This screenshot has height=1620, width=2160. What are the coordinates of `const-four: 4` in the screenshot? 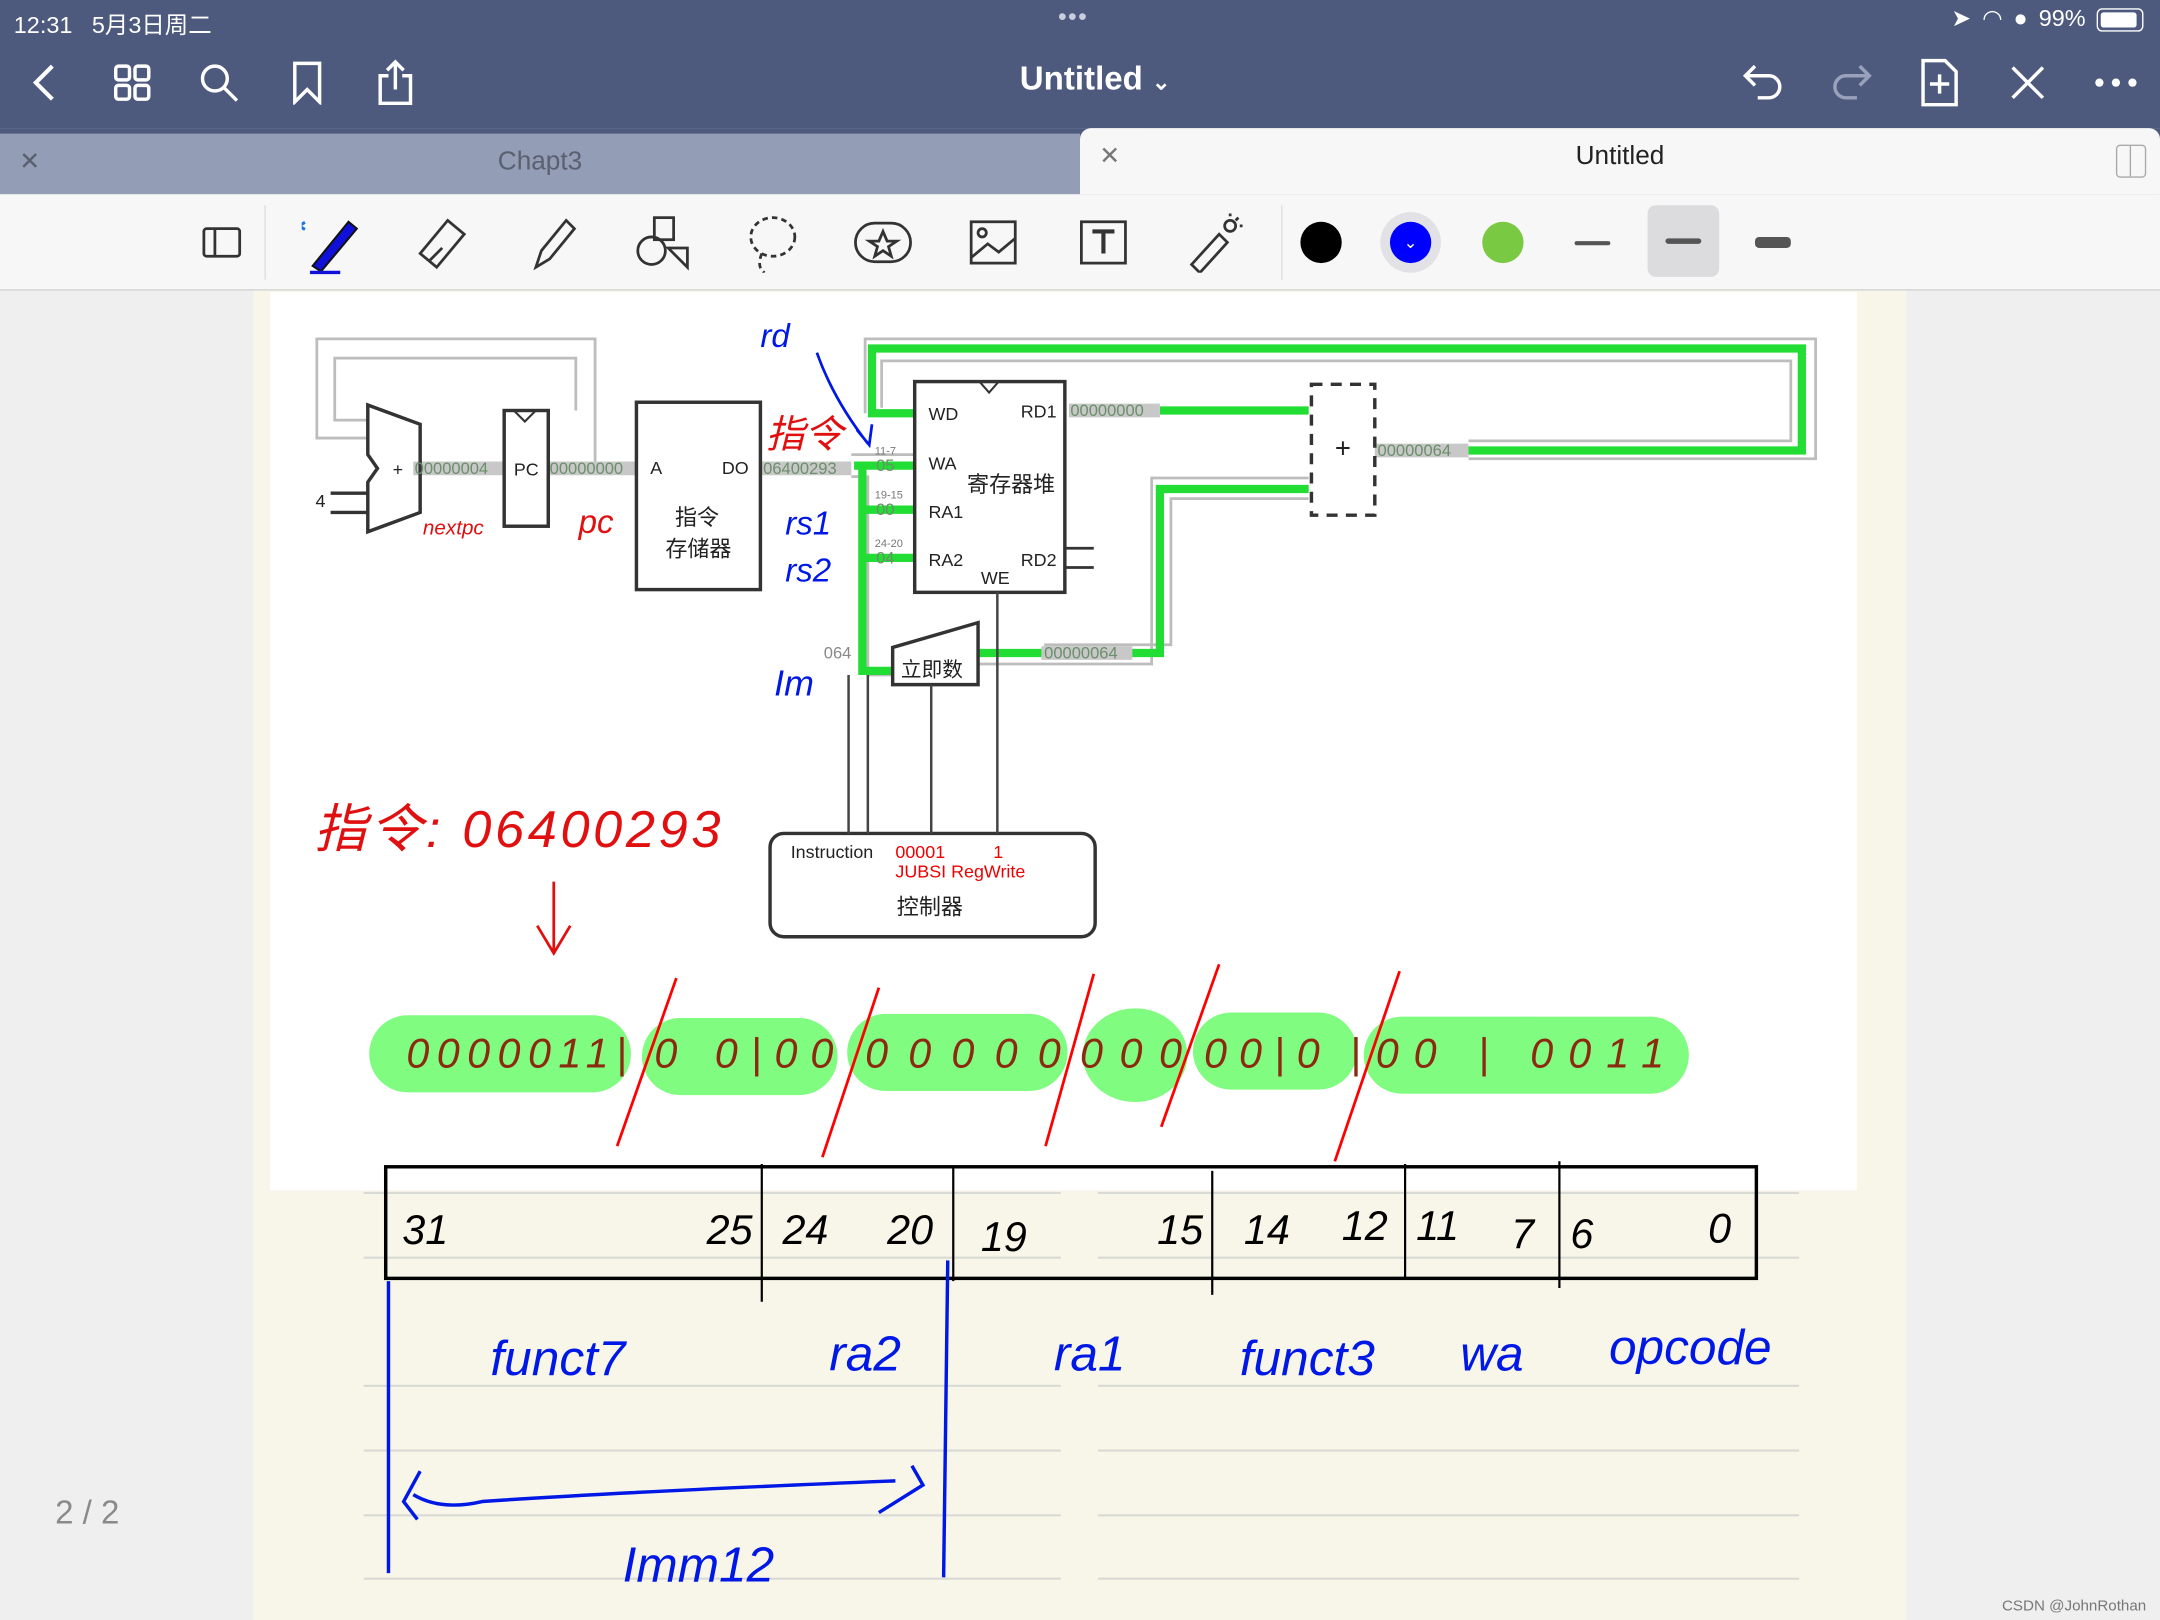 It's located at (320, 501).